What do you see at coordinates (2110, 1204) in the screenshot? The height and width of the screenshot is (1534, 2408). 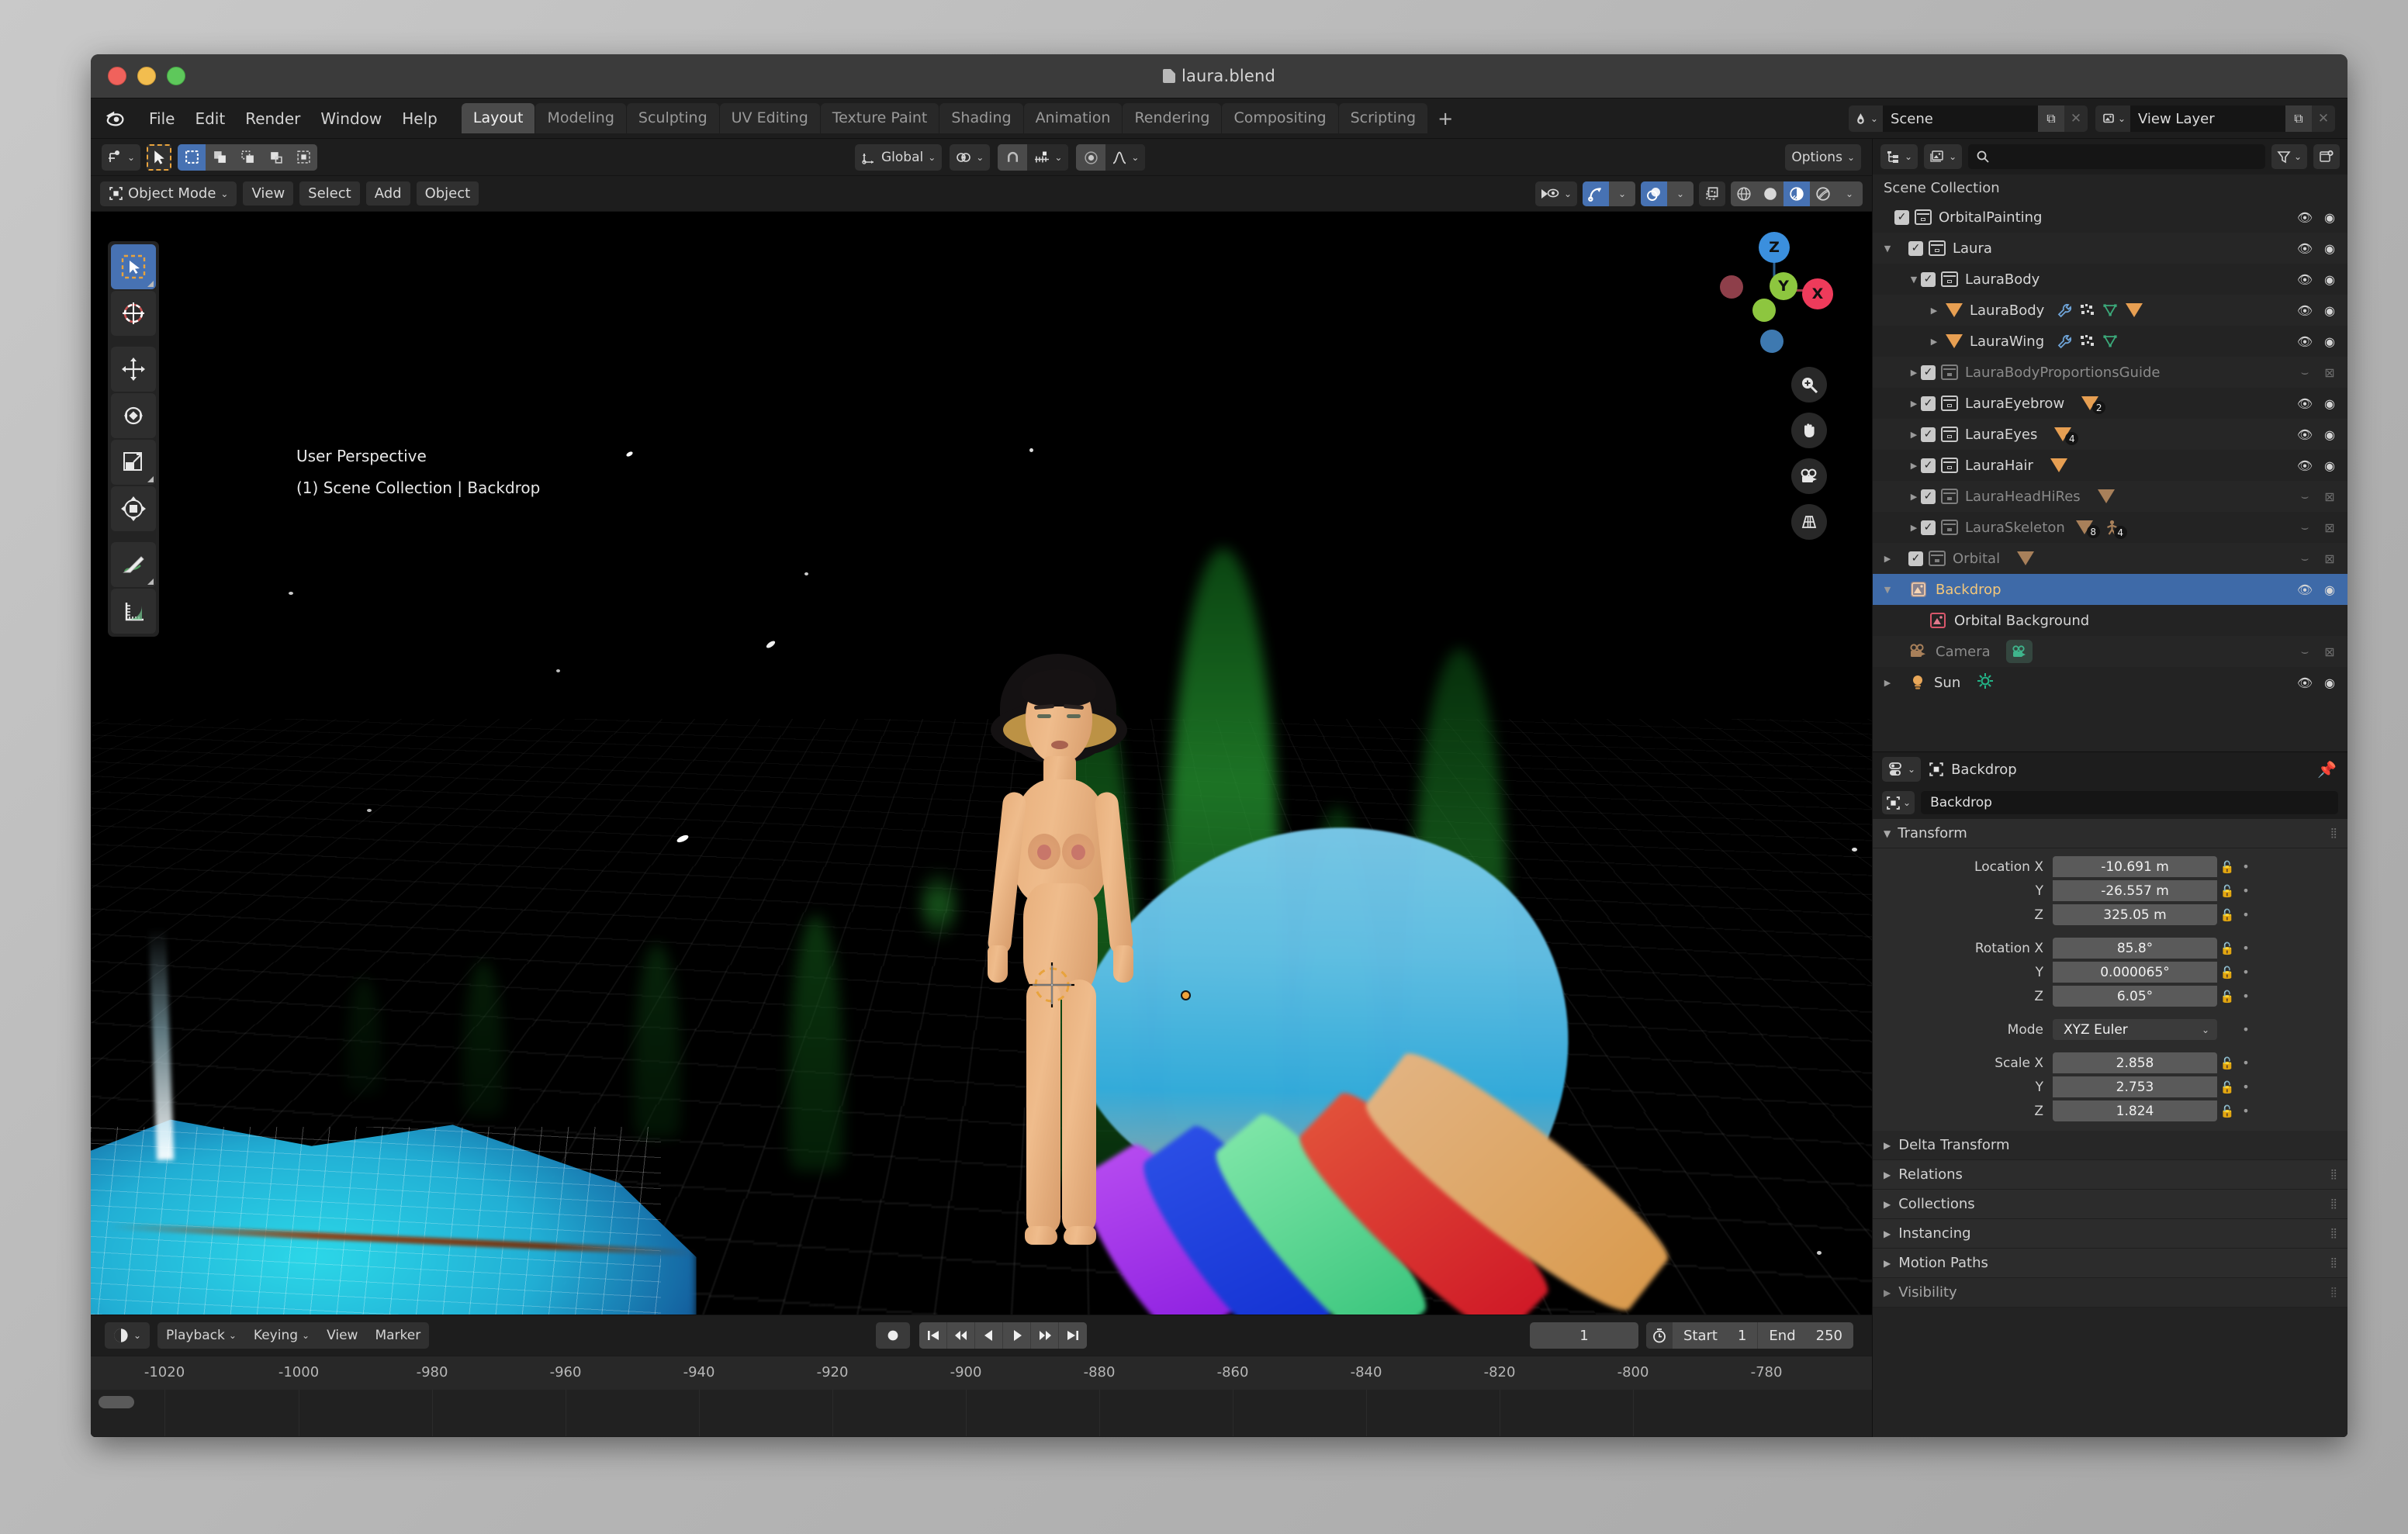 I see `panel-collections: ▶ Collections ⣿` at bounding box center [2110, 1204].